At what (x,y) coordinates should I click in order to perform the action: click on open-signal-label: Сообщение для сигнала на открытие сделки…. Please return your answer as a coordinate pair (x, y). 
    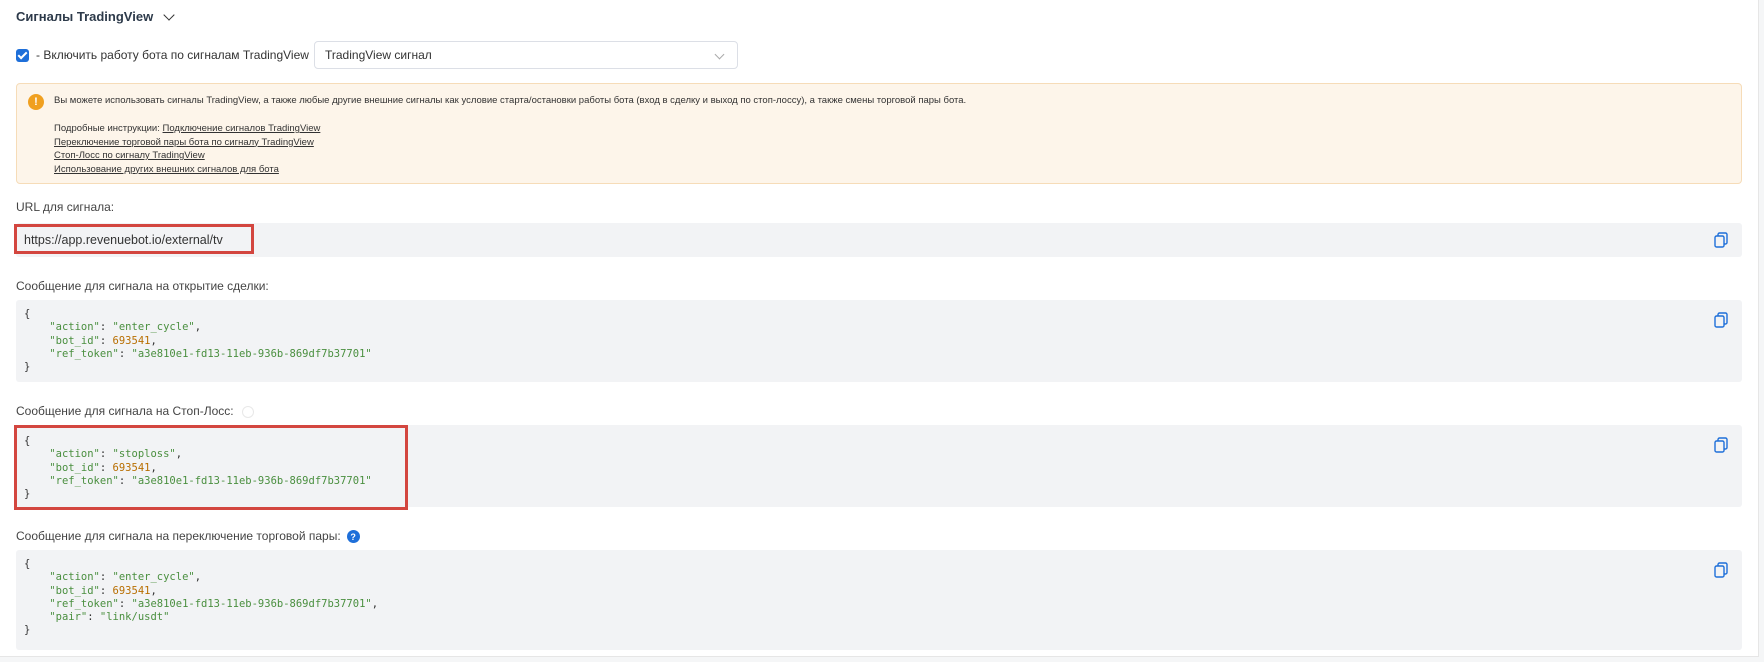
    Looking at the image, I should click on (142, 286).